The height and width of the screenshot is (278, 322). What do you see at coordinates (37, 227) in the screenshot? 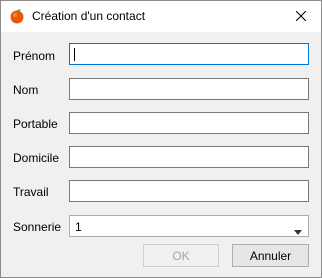
I see `ringtone-label: Sonnerie` at bounding box center [37, 227].